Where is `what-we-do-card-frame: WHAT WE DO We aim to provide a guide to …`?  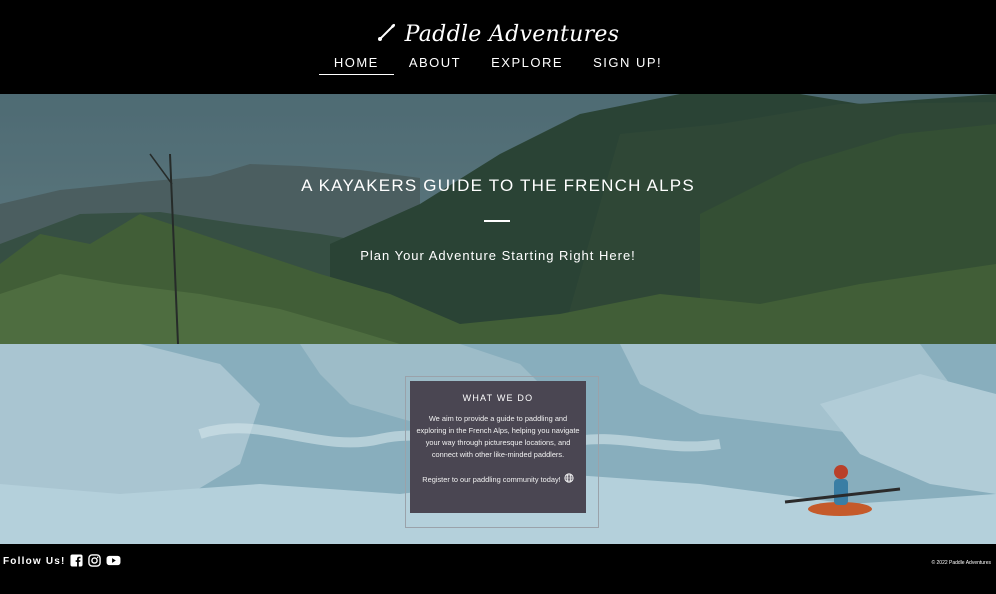
what-we-do-card-frame: WHAT WE DO We aim to provide a guide to … is located at coordinates (502, 452).